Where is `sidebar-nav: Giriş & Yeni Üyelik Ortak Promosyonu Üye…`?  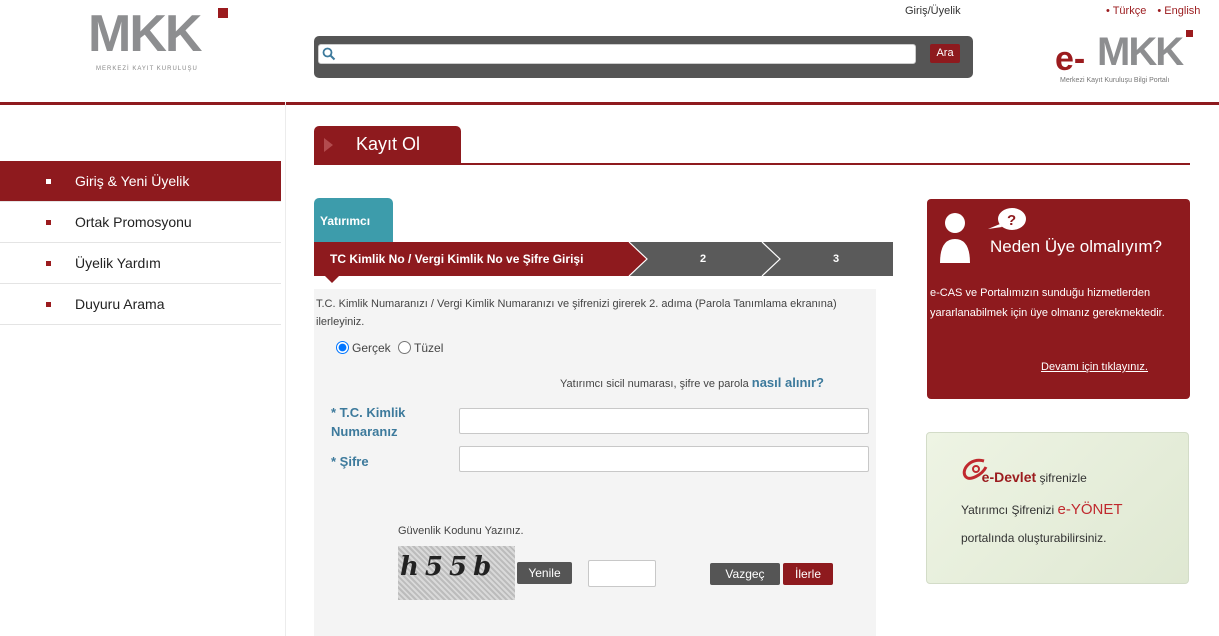 sidebar-nav: Giriş & Yeni Üyelik Ortak Promosyonu Üye… is located at coordinates (140, 243).